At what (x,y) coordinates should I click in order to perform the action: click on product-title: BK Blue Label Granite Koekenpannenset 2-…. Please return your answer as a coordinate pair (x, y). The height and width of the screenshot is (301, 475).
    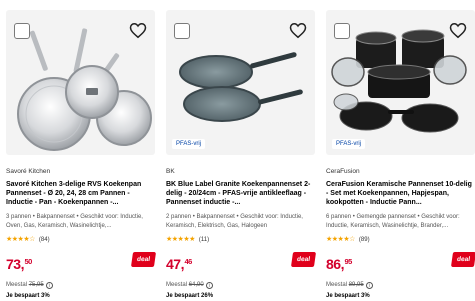
    Looking at the image, I should click on (240, 194).